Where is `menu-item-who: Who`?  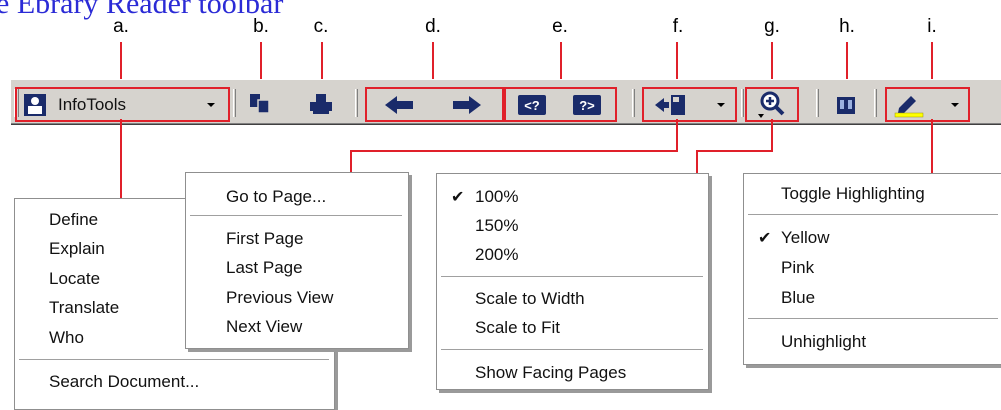 menu-item-who: Who is located at coordinates (66, 338).